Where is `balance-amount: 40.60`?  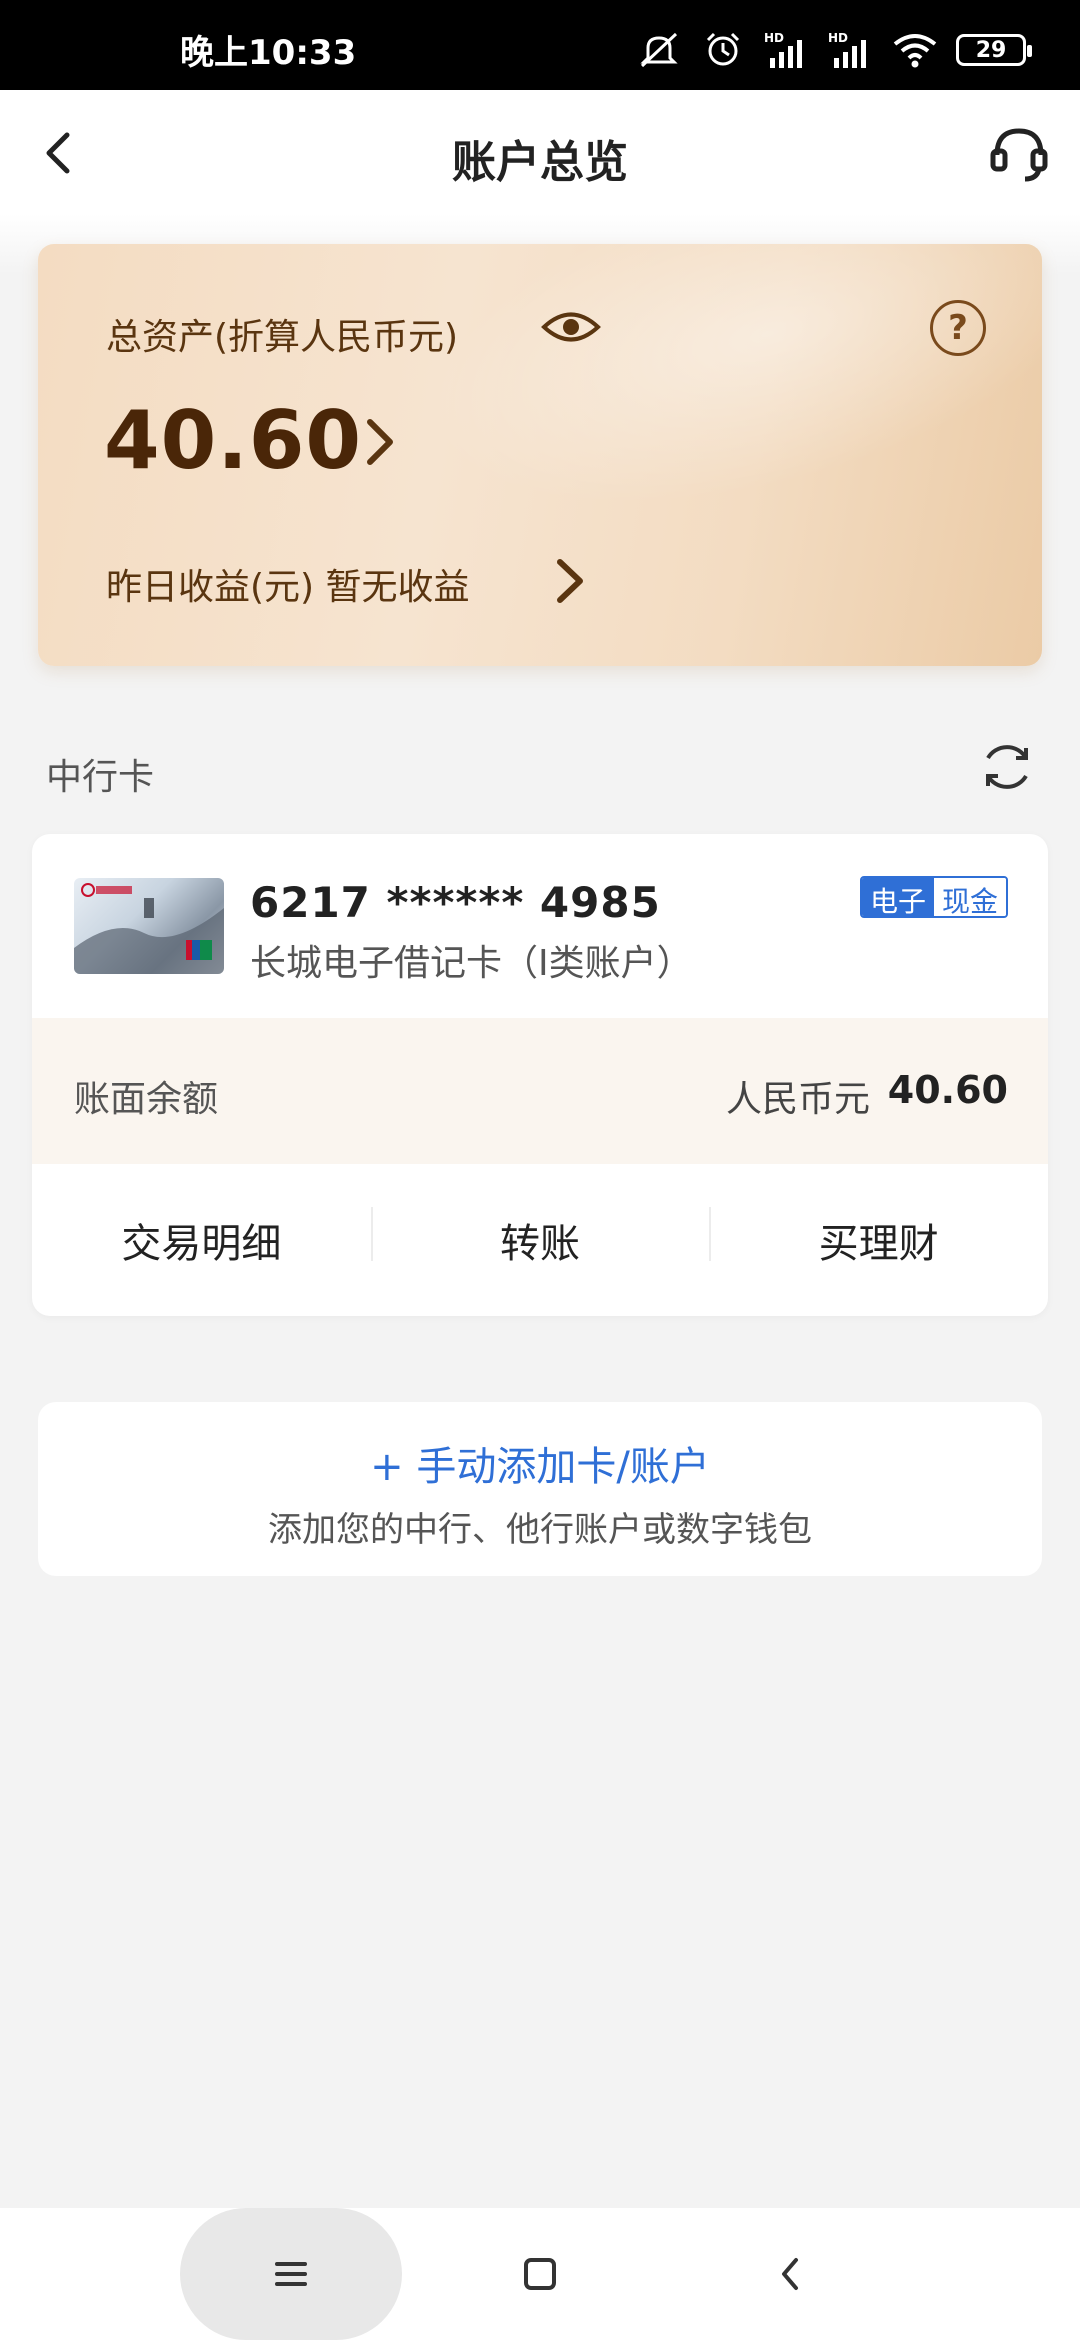 balance-amount: 40.60 is located at coordinates (947, 1090).